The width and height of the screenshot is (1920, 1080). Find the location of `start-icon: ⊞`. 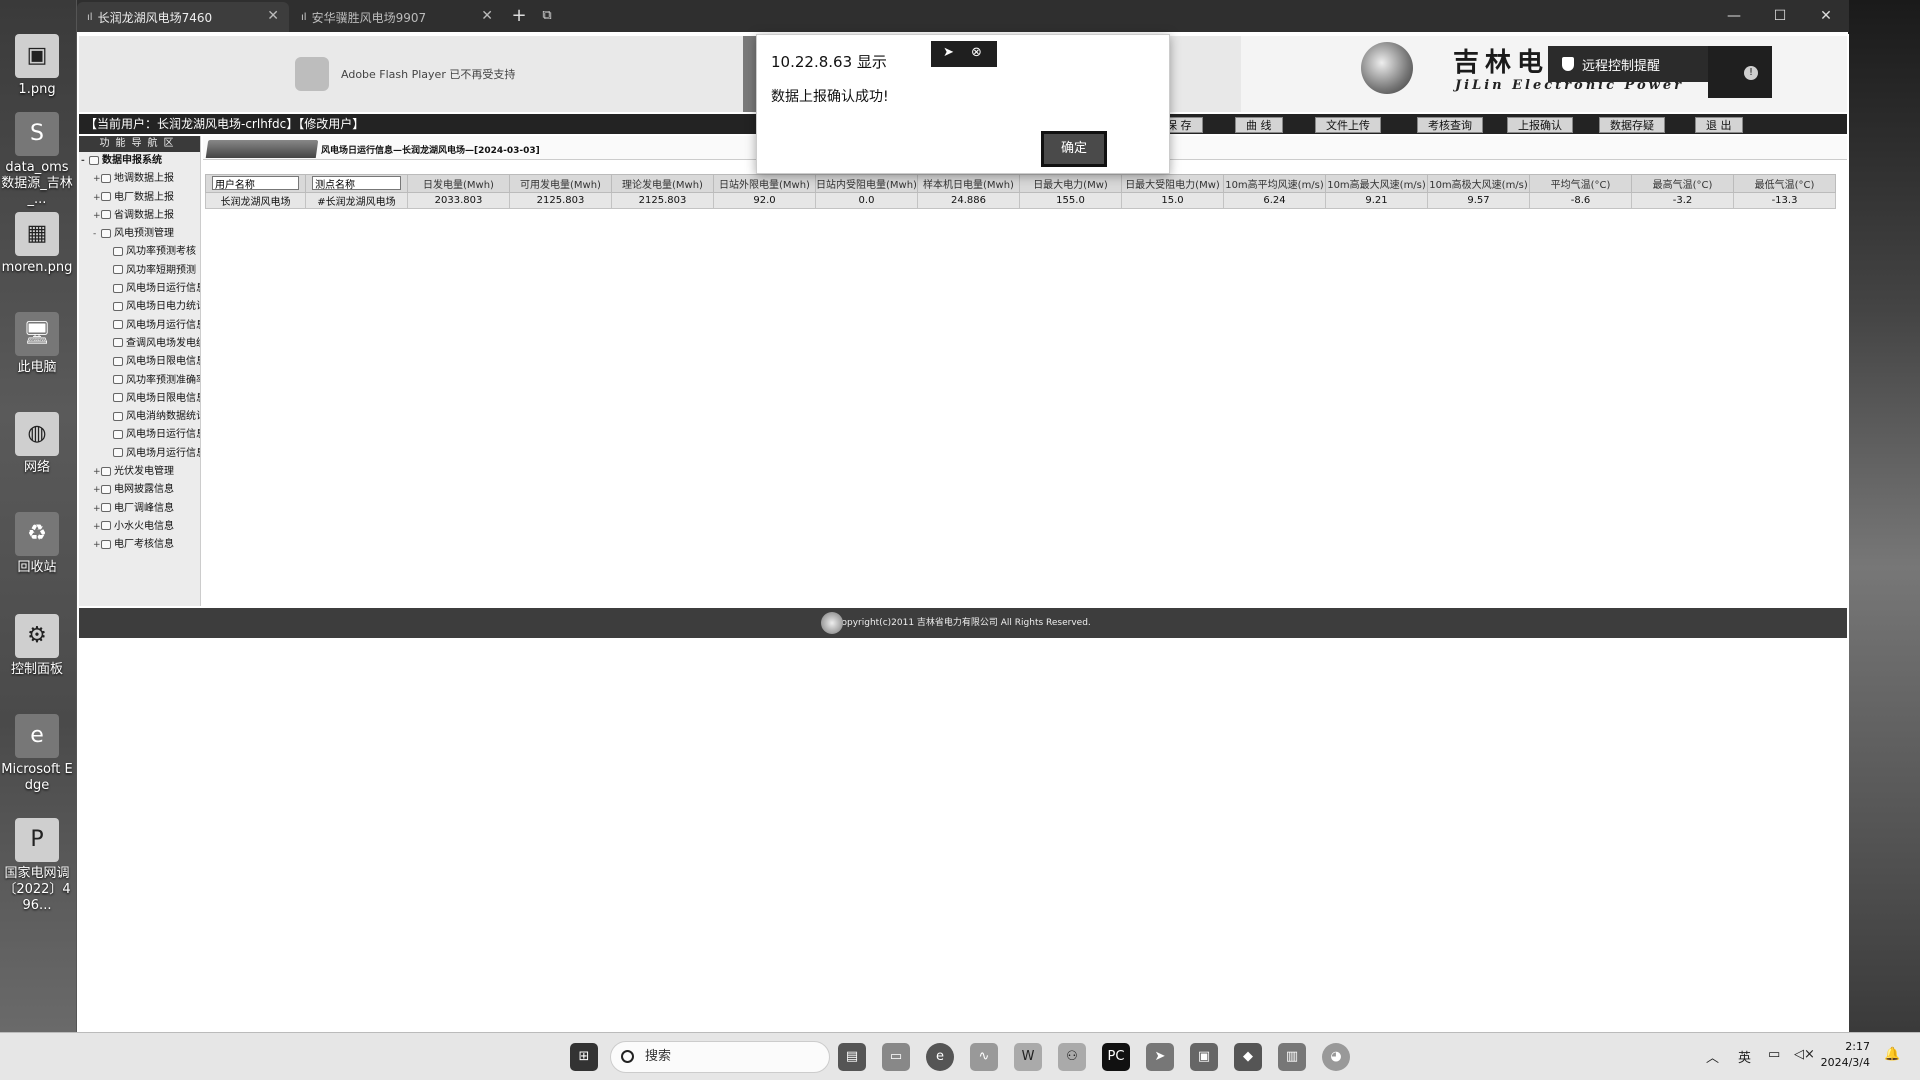

start-icon: ⊞ is located at coordinates (584, 1057).